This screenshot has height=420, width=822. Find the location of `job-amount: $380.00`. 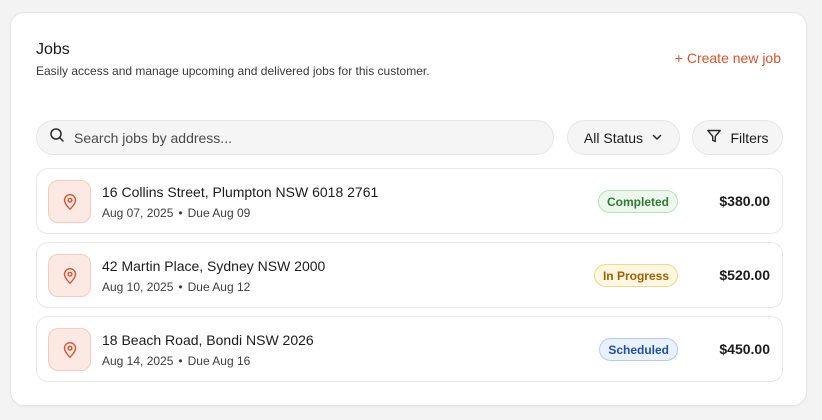

job-amount: $380.00 is located at coordinates (744, 201).